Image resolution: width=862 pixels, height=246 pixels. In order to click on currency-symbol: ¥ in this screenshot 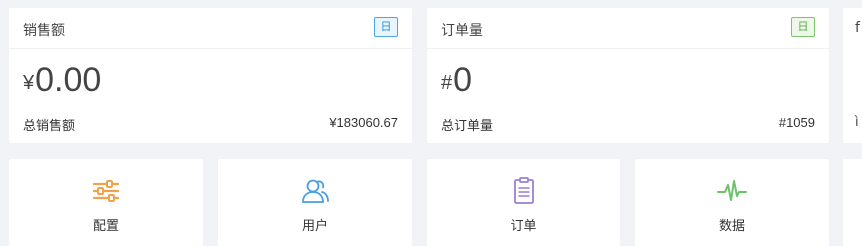, I will do `click(29, 83)`.